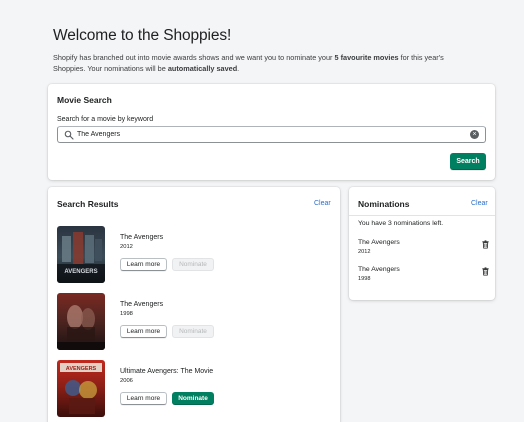 The width and height of the screenshot is (524, 422). Describe the element at coordinates (142, 35) in the screenshot. I see `page-title: Welcome to the Shoppies!` at that location.